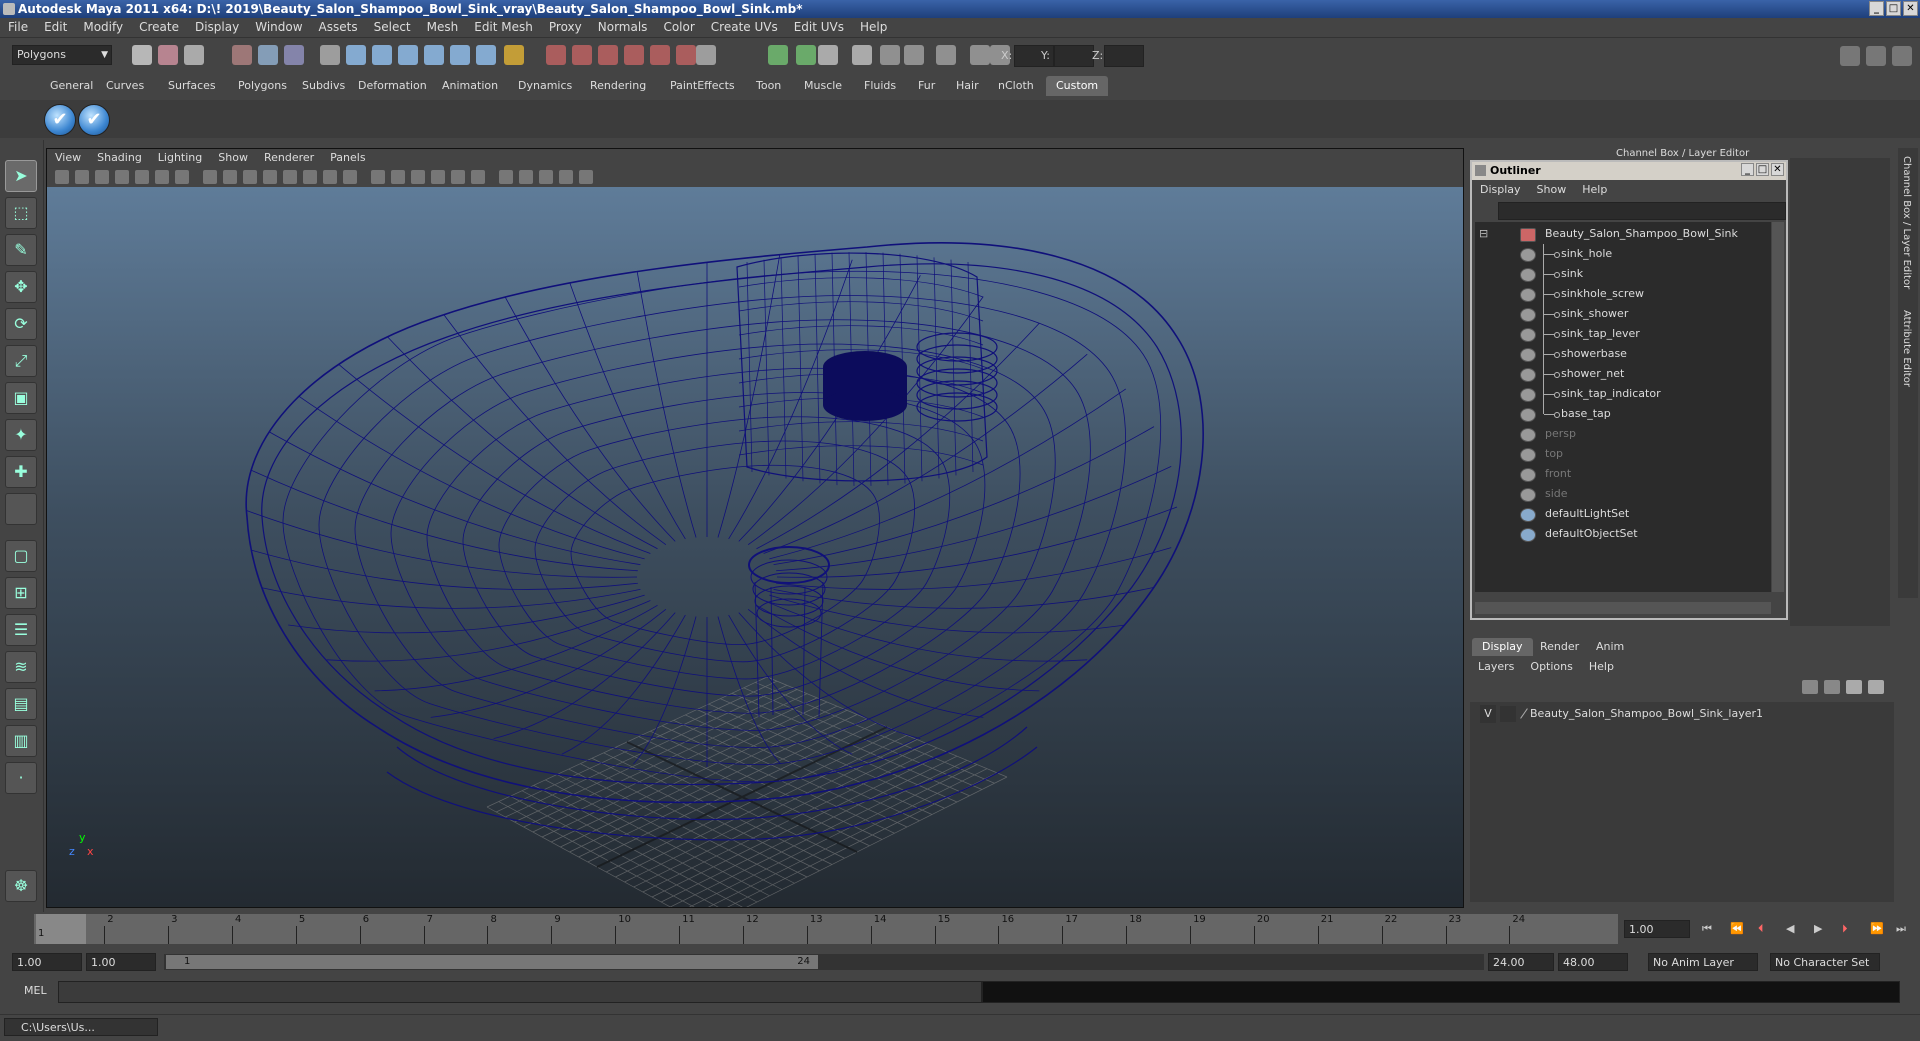 The image size is (1920, 1041). Describe the element at coordinates (1832, 687) in the screenshot. I see `move-layer-down-icon` at that location.